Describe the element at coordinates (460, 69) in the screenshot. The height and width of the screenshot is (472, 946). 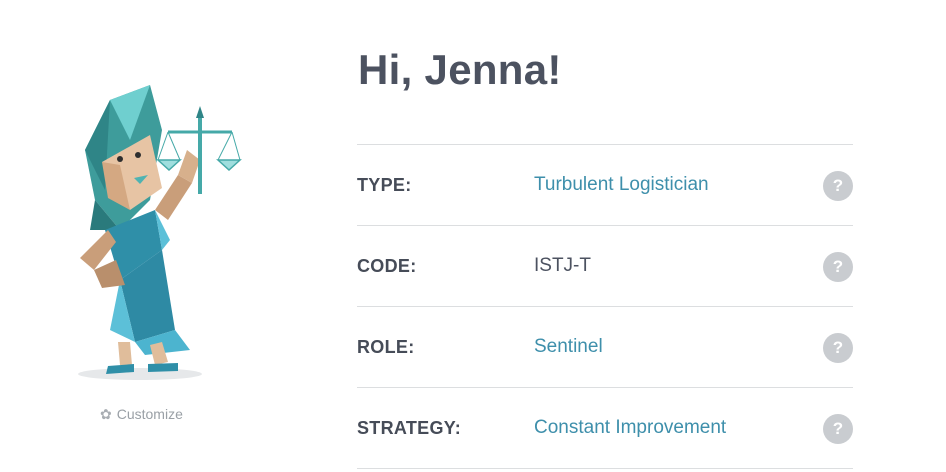
I see `greeting-title: Hi, Jenna!` at that location.